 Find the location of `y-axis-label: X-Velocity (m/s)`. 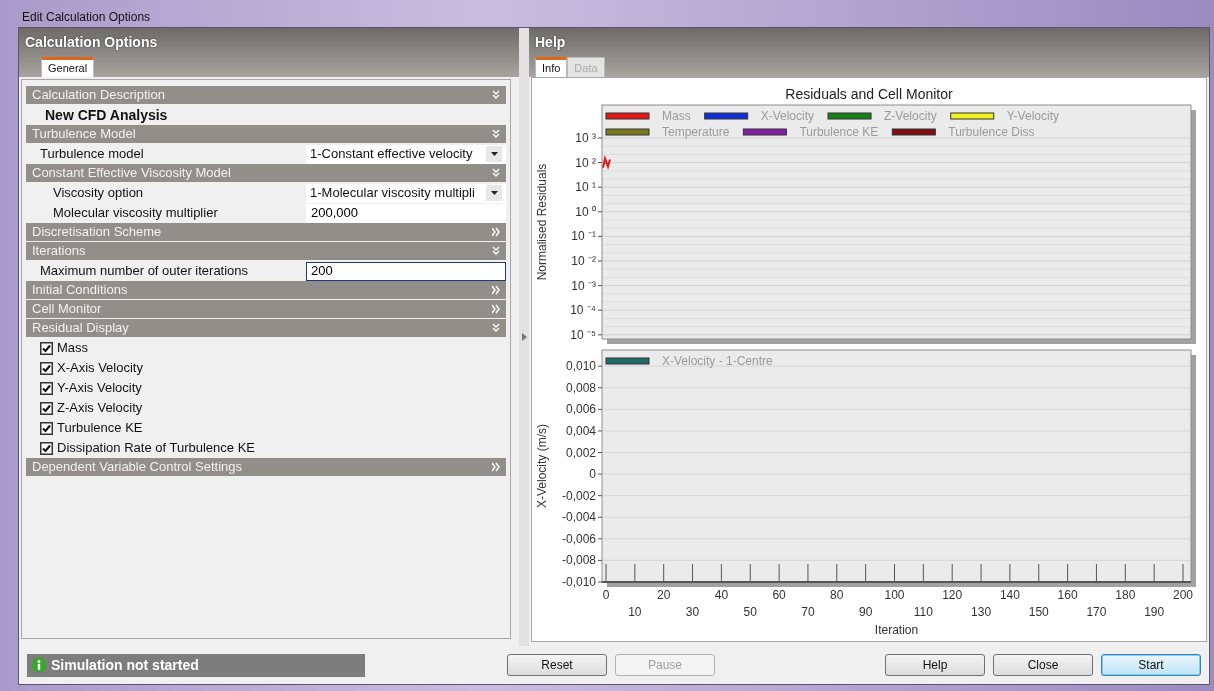

y-axis-label: X-Velocity (m/s) is located at coordinates (542, 466).